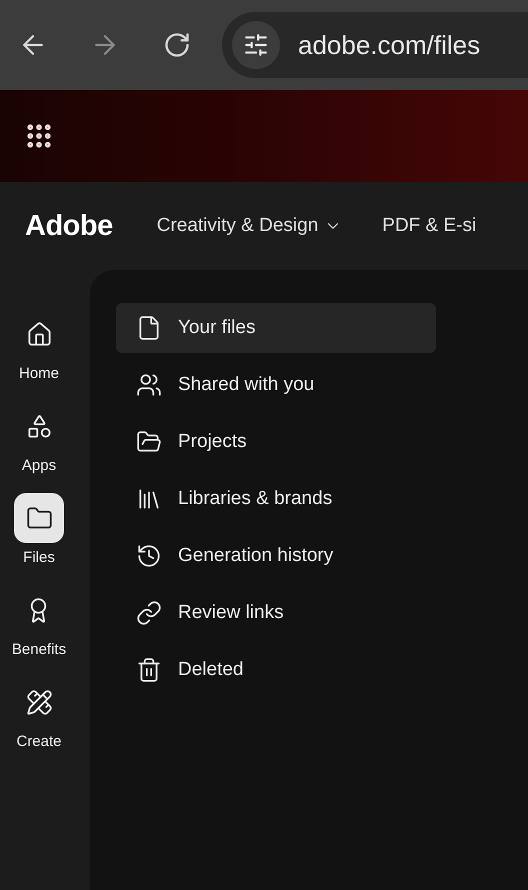  I want to click on files-nav-item: Libraries & brands, so click(276, 499).